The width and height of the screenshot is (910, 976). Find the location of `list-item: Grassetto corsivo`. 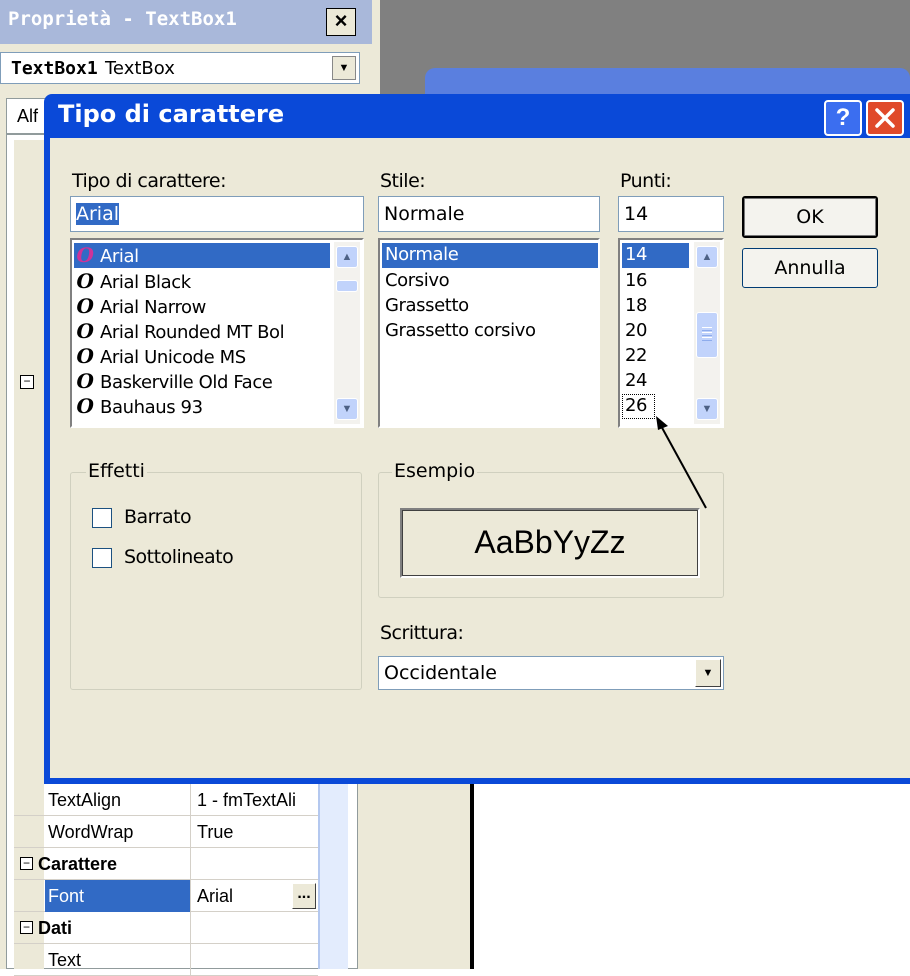

list-item: Grassetto corsivo is located at coordinates (459, 331).